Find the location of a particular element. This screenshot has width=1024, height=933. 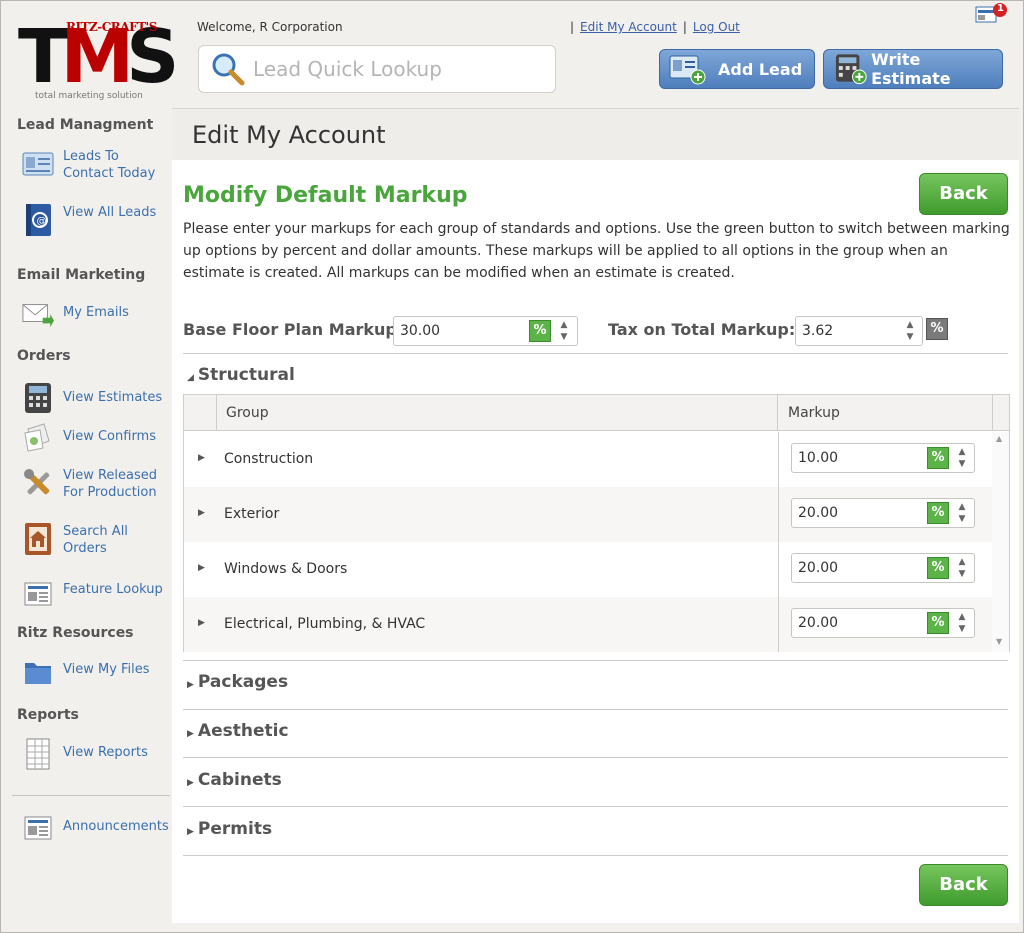

address-book-icon: @ is located at coordinates (38, 220).